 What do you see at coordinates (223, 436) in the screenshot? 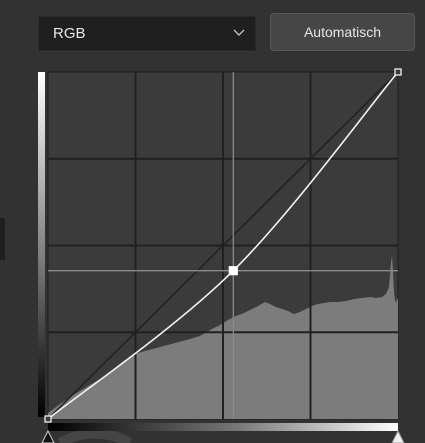
I see `input-sliders` at bounding box center [223, 436].